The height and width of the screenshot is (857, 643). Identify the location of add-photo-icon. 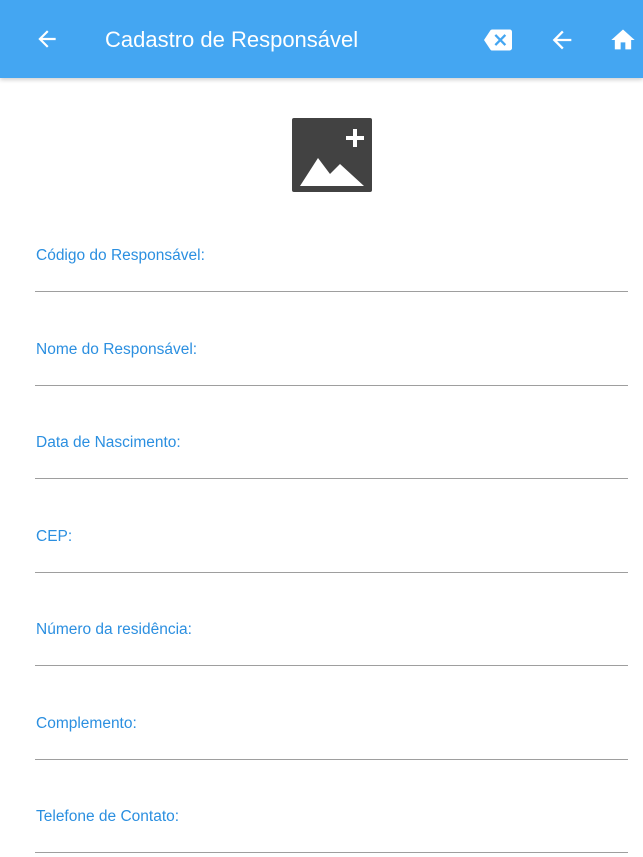
(332, 155).